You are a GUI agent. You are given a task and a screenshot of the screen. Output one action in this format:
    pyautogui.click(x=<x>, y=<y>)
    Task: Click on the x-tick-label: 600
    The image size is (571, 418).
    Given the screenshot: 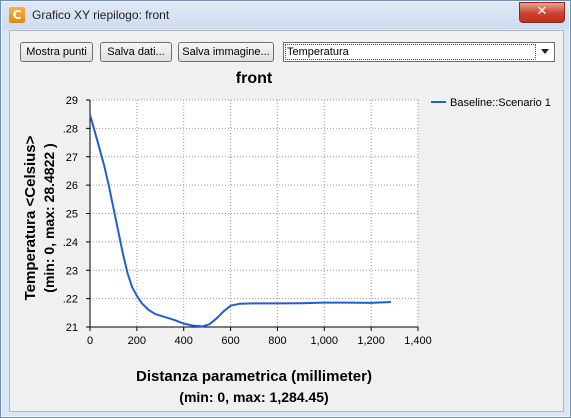 What is the action you would take?
    pyautogui.click(x=230, y=341)
    